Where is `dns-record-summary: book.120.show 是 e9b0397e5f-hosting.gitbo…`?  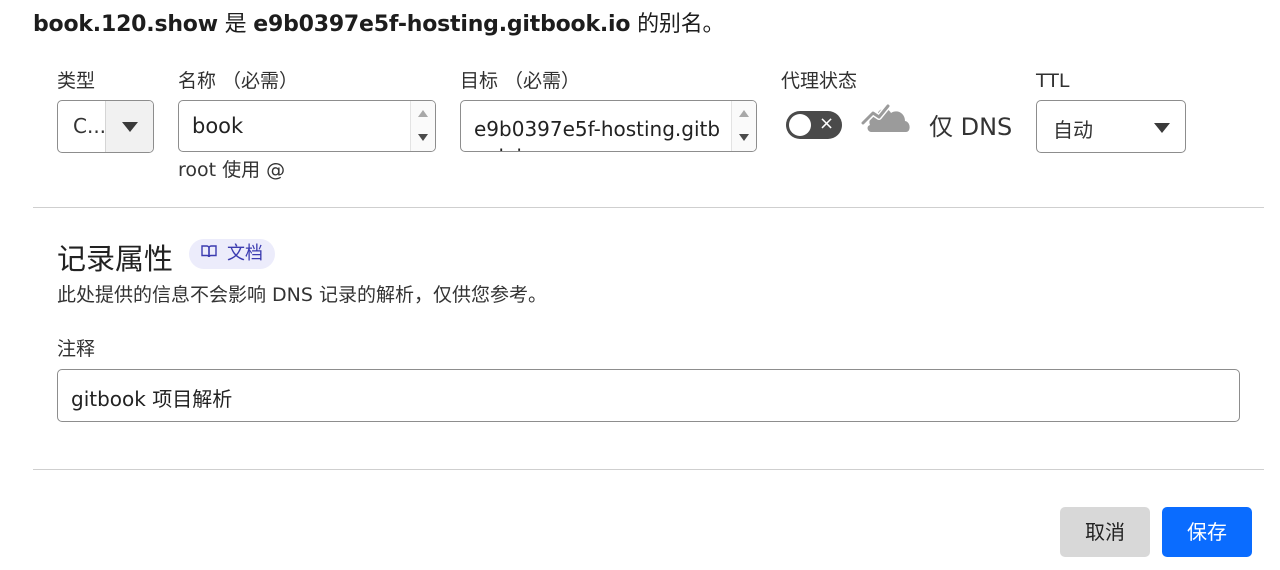 dns-record-summary: book.120.show 是 e9b0397e5f-hosting.gitbo… is located at coordinates (379, 25).